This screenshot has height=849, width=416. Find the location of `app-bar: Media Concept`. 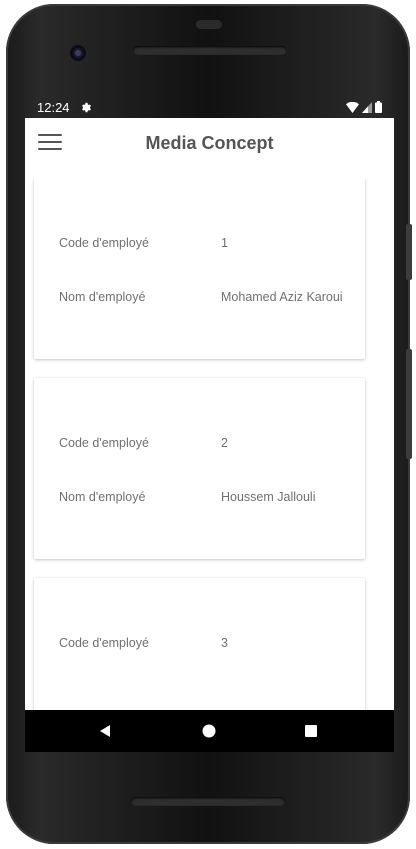

app-bar: Media Concept is located at coordinates (209, 145).